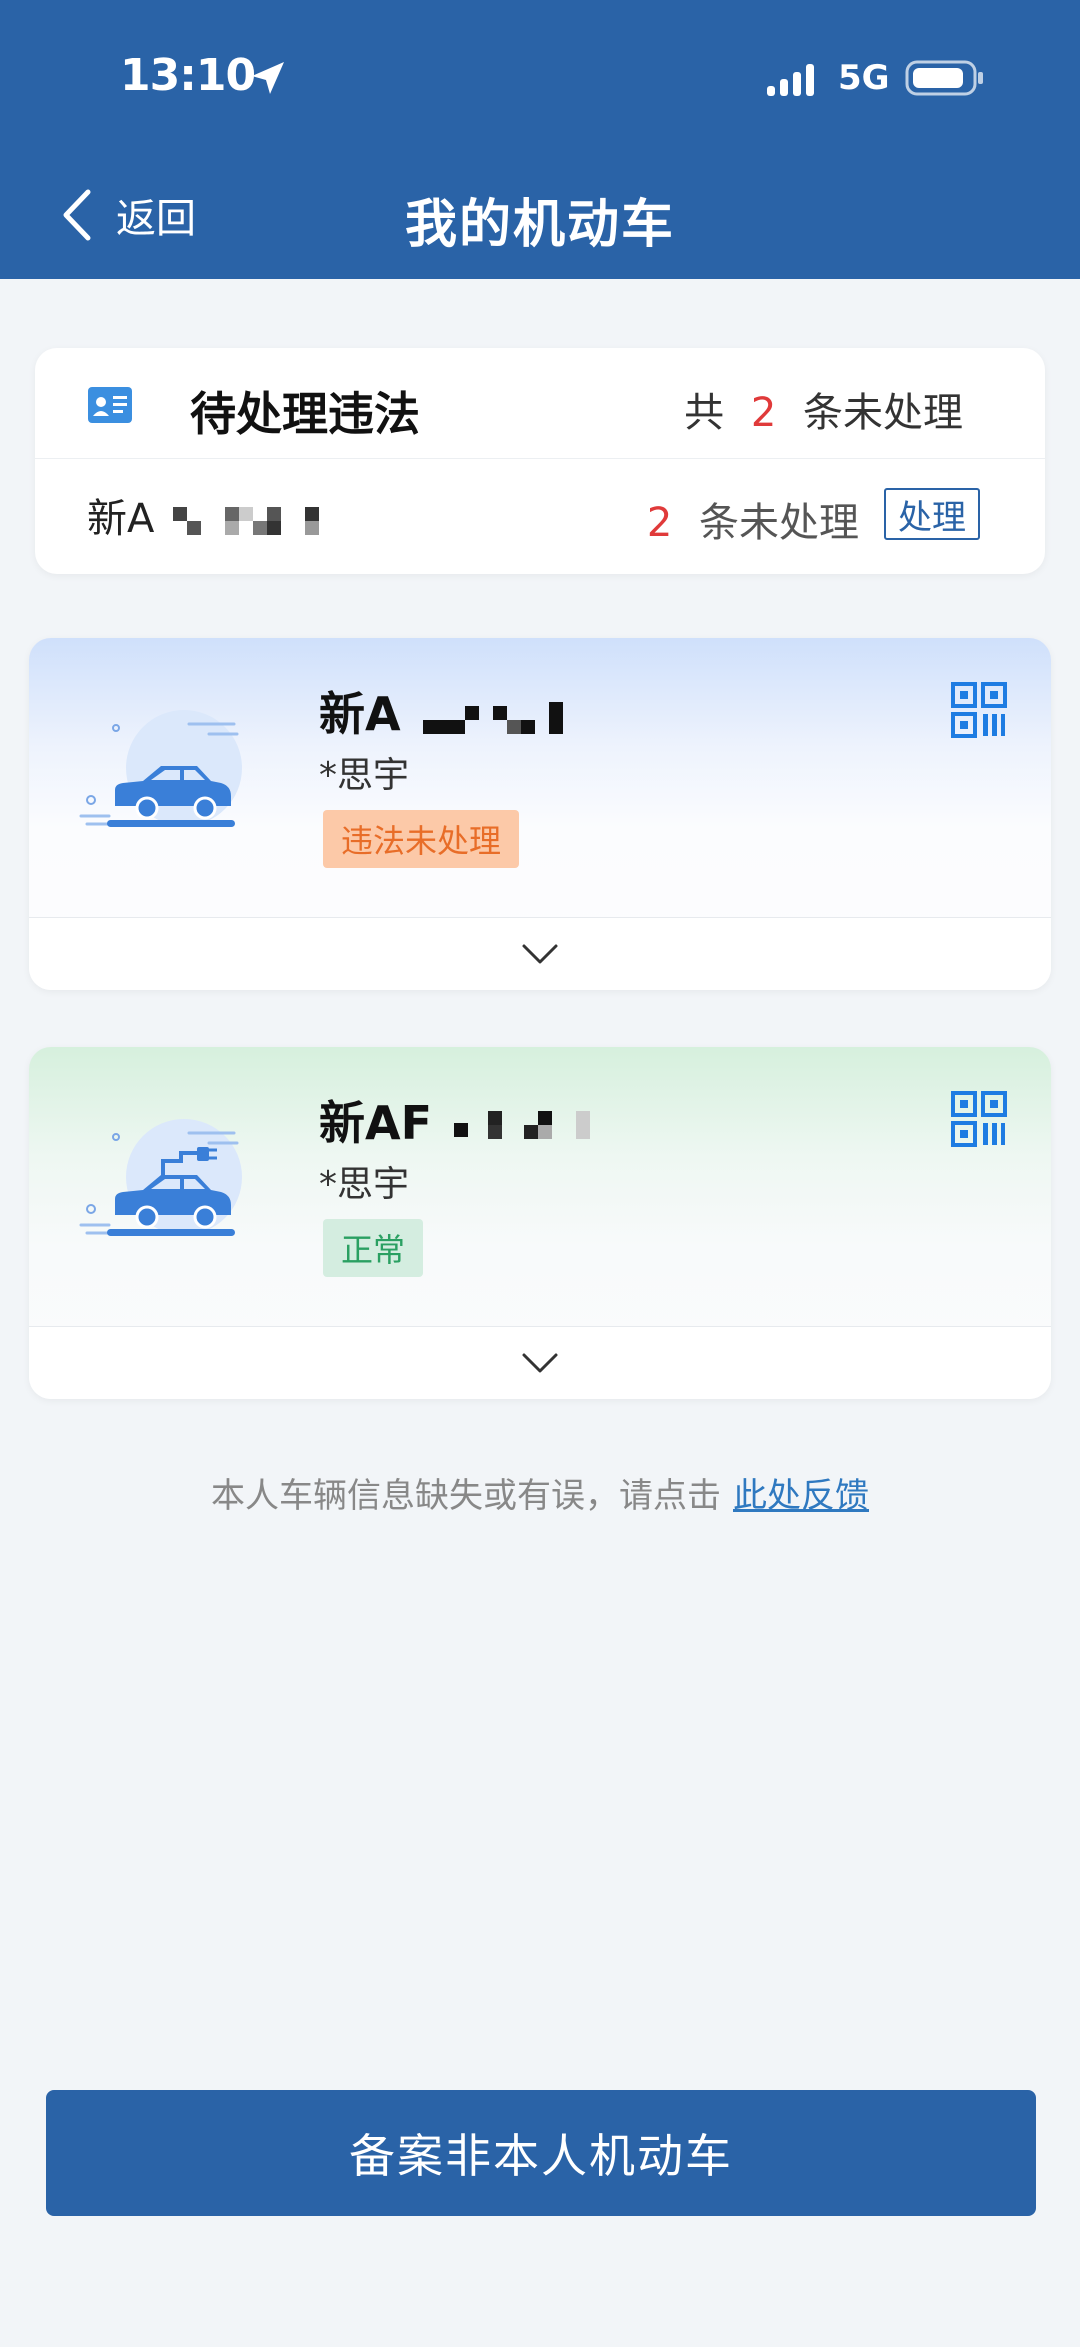  Describe the element at coordinates (540, 139) in the screenshot. I see `app-header: 13:10 5G 返回 我的机动车` at that location.